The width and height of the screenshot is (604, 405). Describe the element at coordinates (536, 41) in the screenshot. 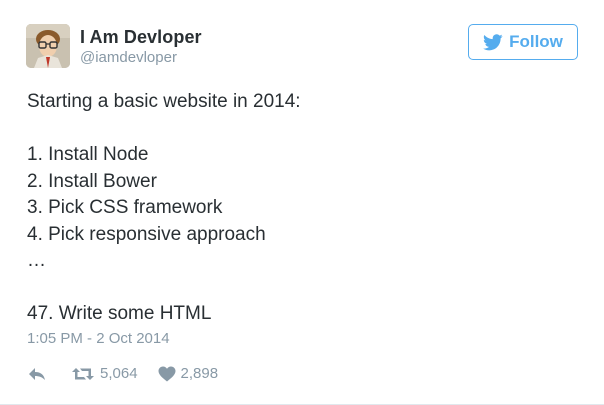

I see `follow-label: Follow` at that location.